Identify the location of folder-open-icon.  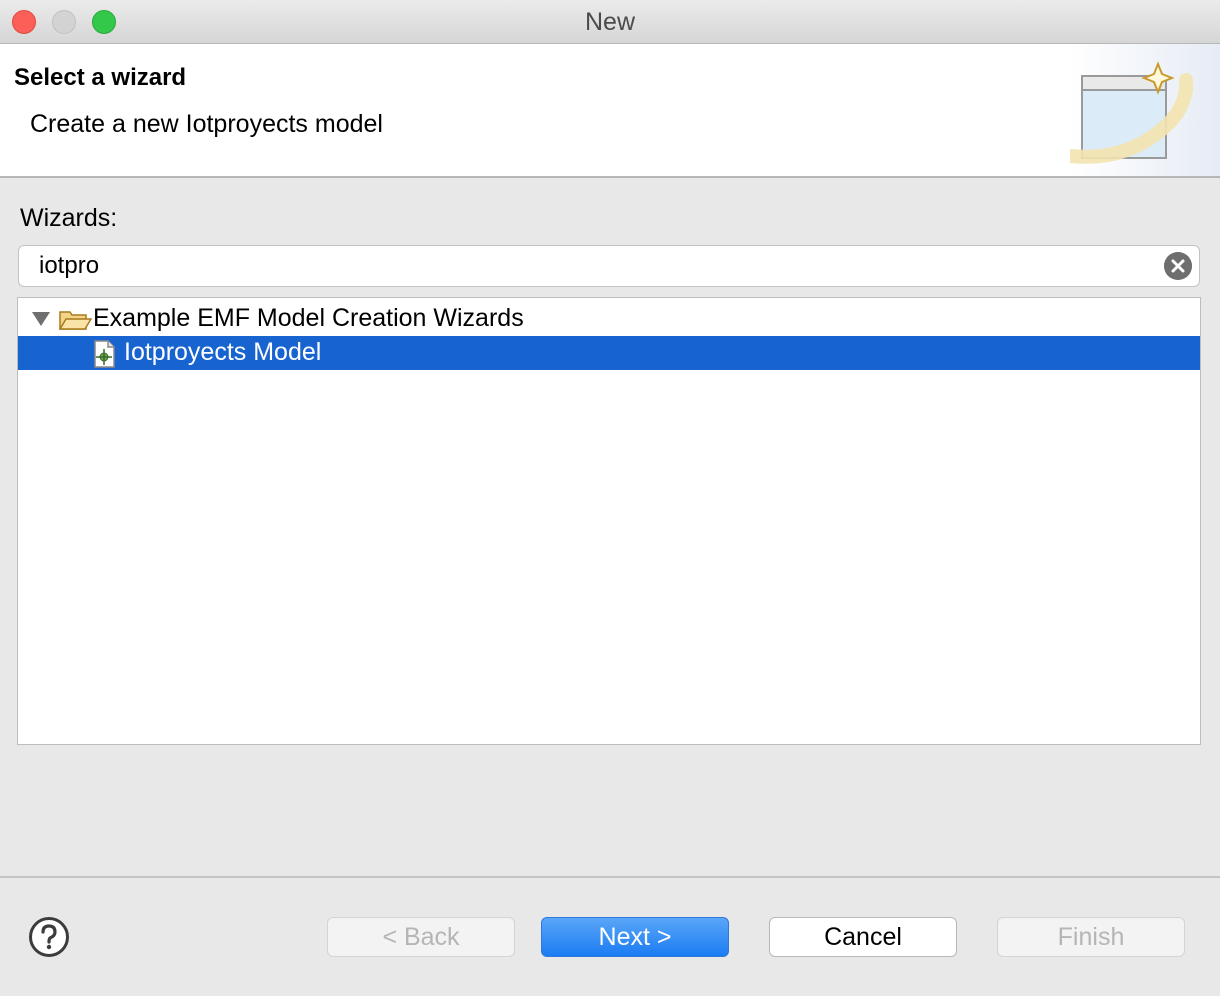
(75, 320).